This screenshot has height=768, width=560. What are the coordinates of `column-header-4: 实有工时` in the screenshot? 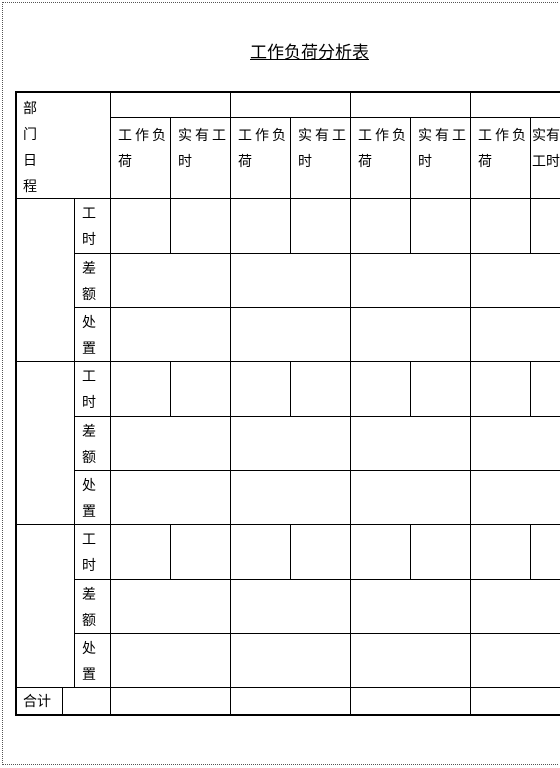 It's located at (320, 157).